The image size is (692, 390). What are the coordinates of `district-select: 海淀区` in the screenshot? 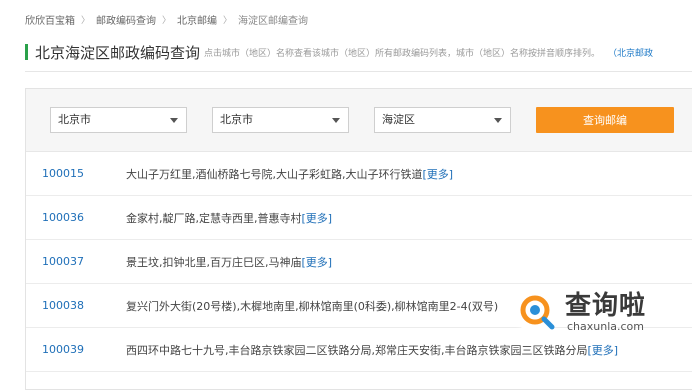 It's located at (442, 120).